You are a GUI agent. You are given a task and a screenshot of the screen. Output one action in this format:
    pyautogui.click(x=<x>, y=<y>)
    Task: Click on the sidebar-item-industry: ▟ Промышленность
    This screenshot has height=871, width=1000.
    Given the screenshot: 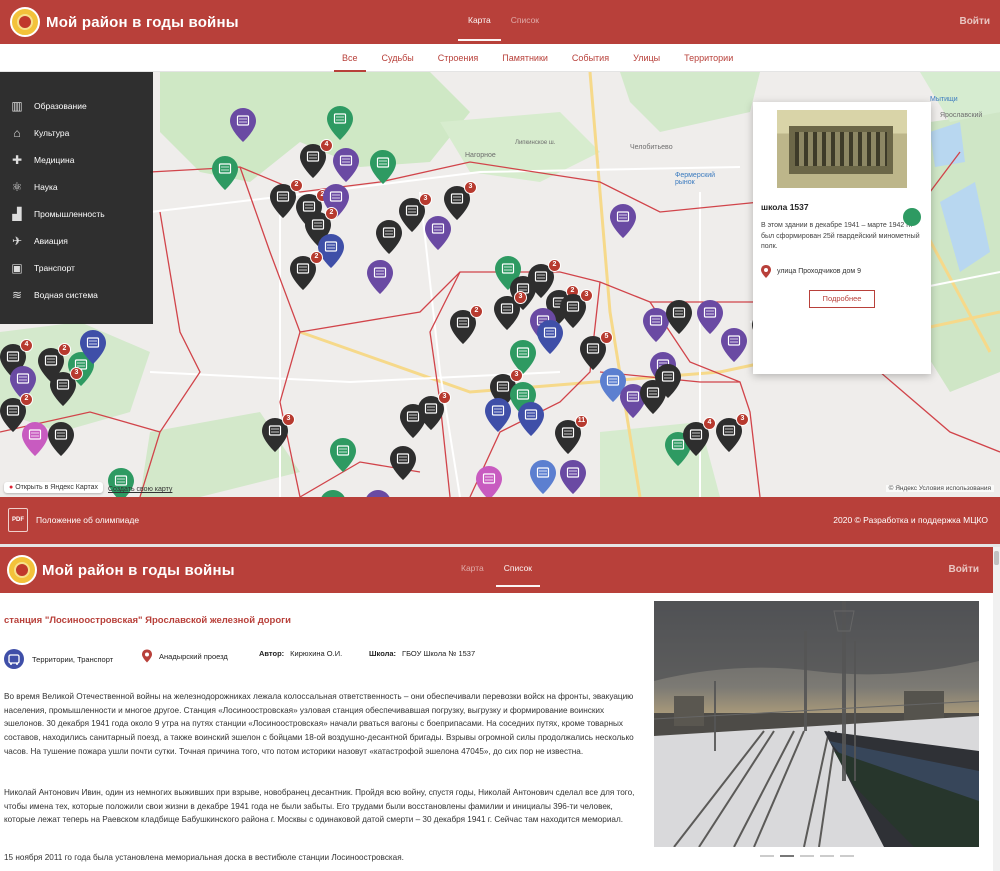 What is the action you would take?
    pyautogui.click(x=76, y=213)
    